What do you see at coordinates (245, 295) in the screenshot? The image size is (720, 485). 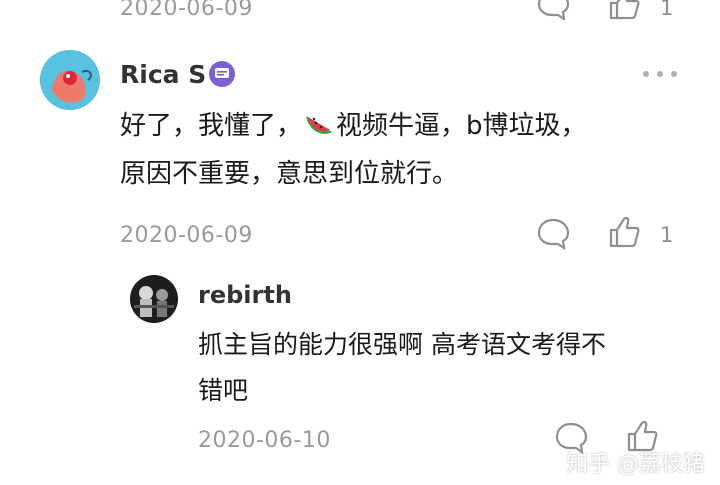 I see `comment-author: rebirth` at bounding box center [245, 295].